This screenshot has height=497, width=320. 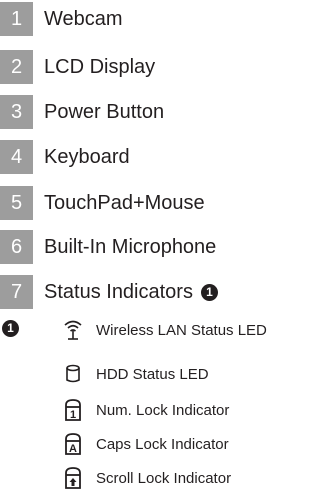 I want to click on indicator-scroll-lock: Scroll Lock Indicator, so click(x=146, y=478).